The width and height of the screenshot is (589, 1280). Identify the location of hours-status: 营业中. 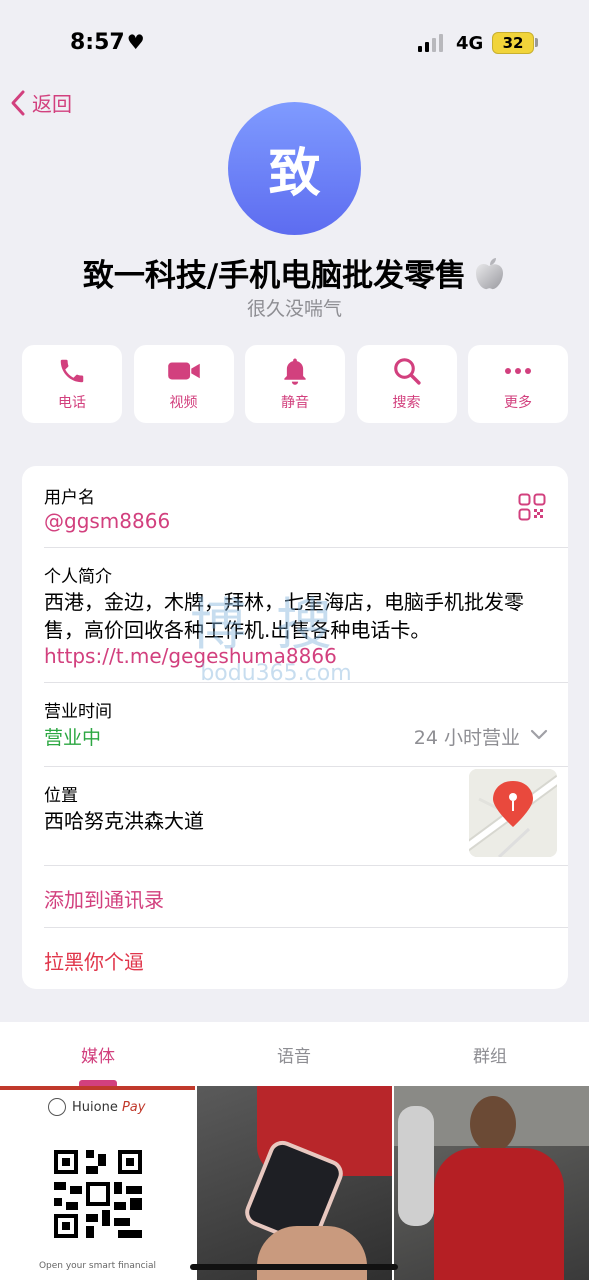
(73, 738).